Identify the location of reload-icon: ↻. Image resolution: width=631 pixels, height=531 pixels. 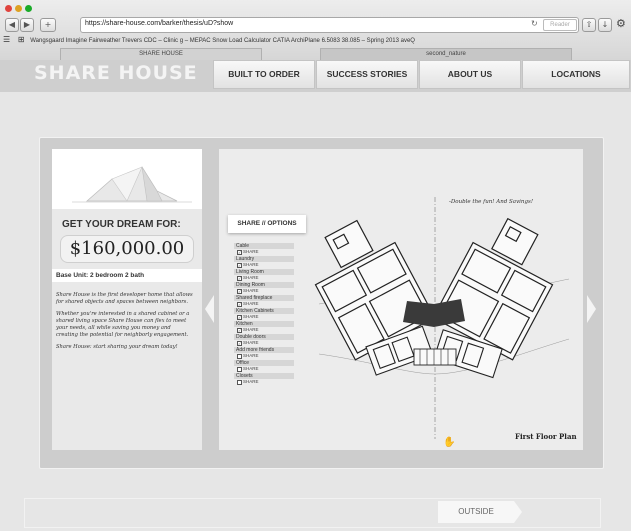
(534, 23).